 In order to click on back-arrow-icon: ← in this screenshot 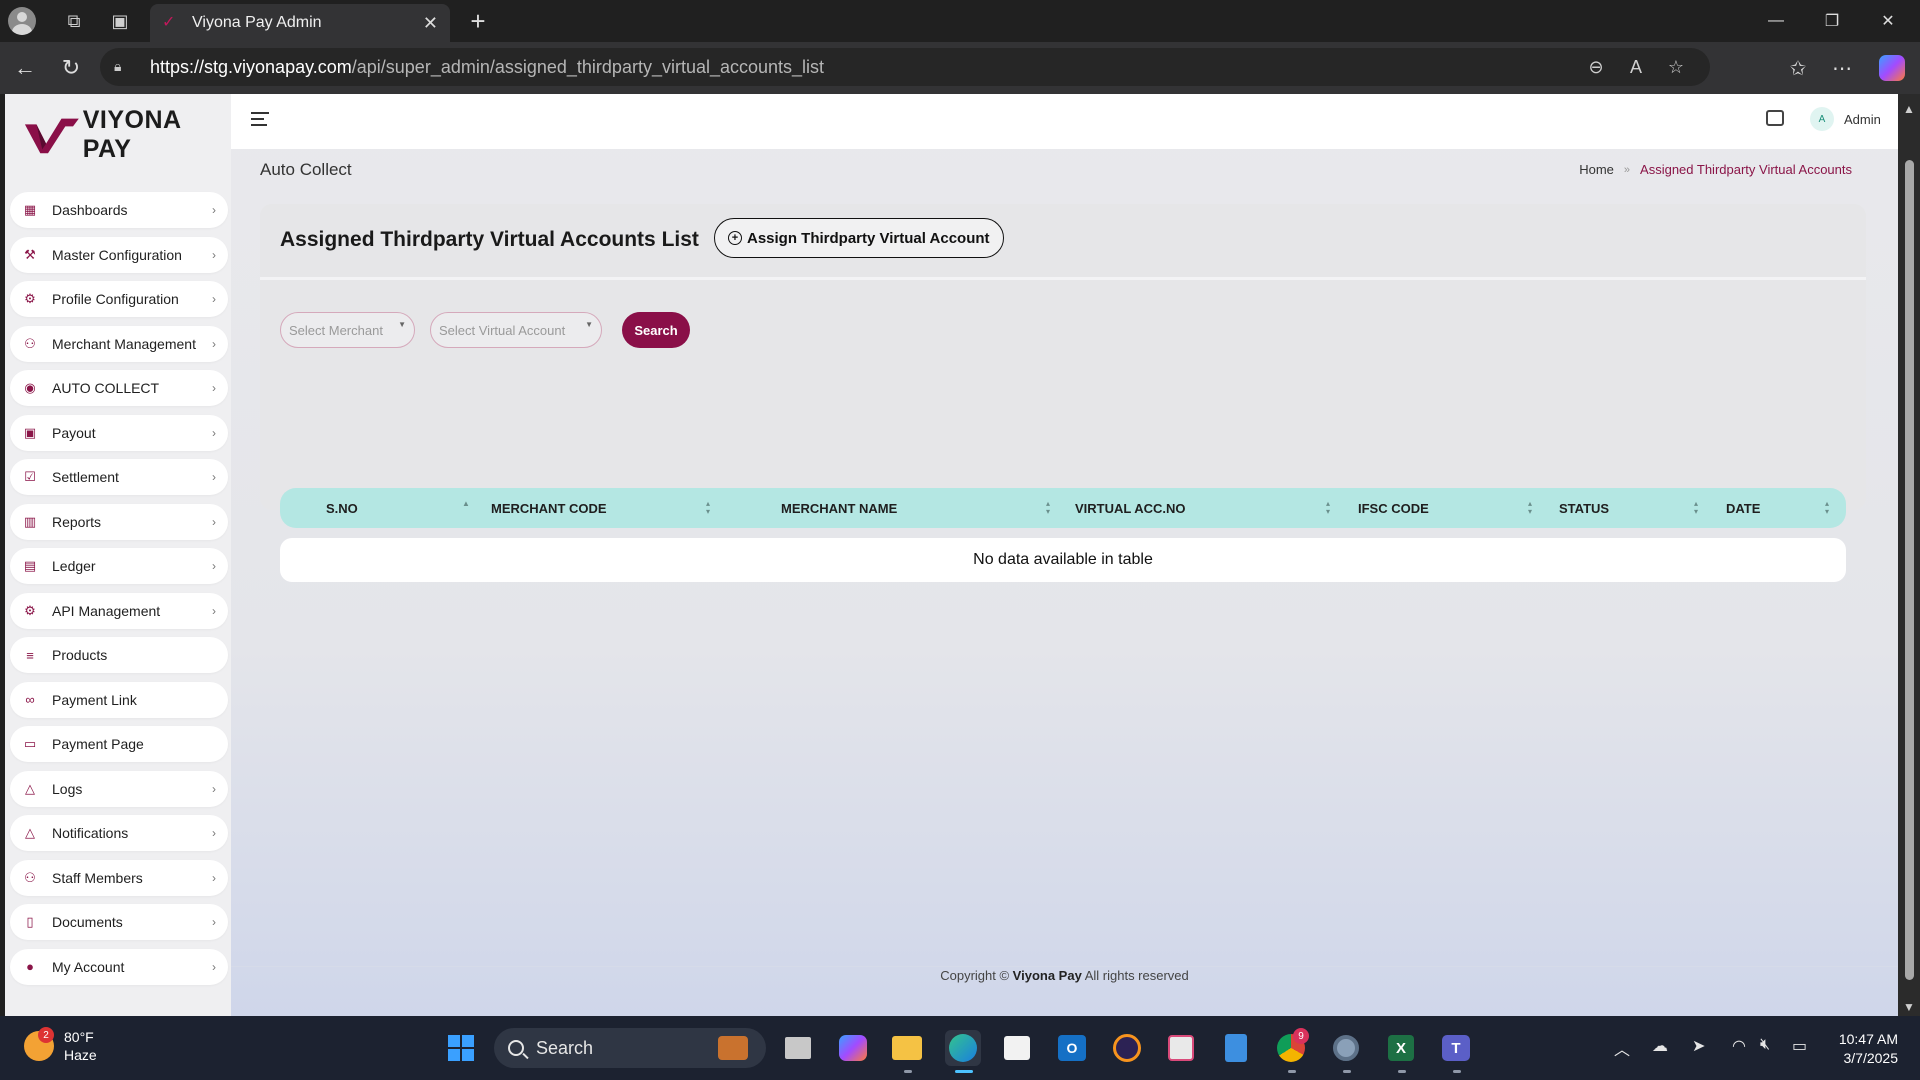, I will do `click(25, 68)`.